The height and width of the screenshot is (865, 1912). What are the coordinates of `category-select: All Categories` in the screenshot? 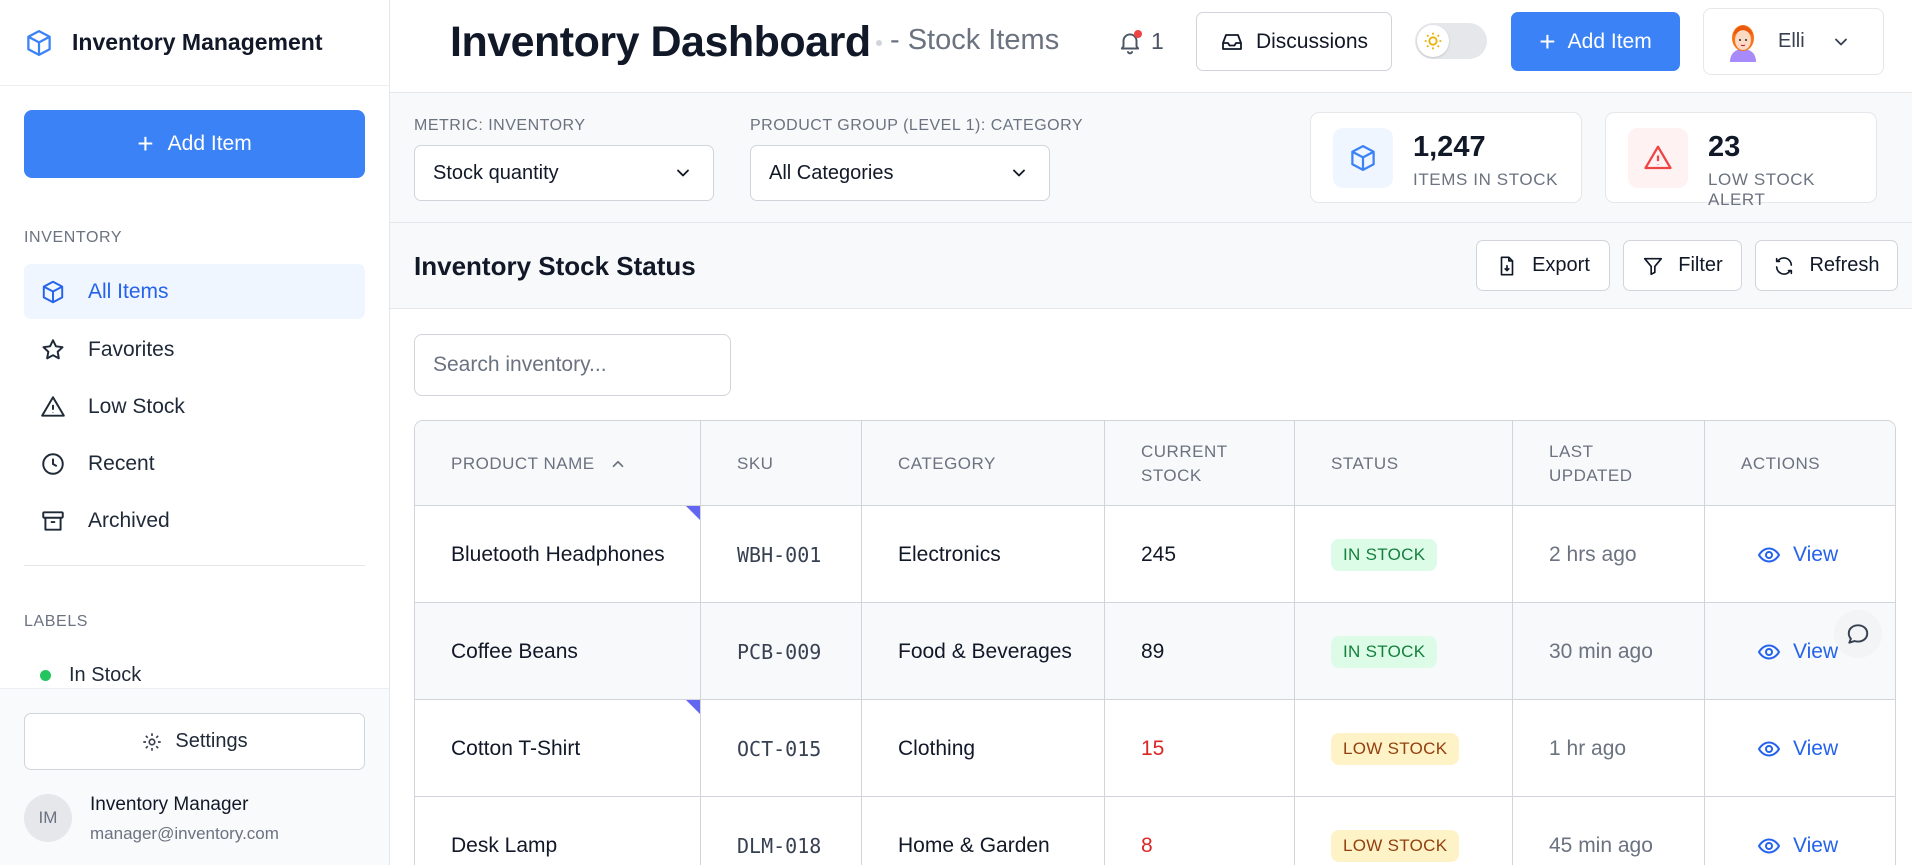 It's located at (900, 173).